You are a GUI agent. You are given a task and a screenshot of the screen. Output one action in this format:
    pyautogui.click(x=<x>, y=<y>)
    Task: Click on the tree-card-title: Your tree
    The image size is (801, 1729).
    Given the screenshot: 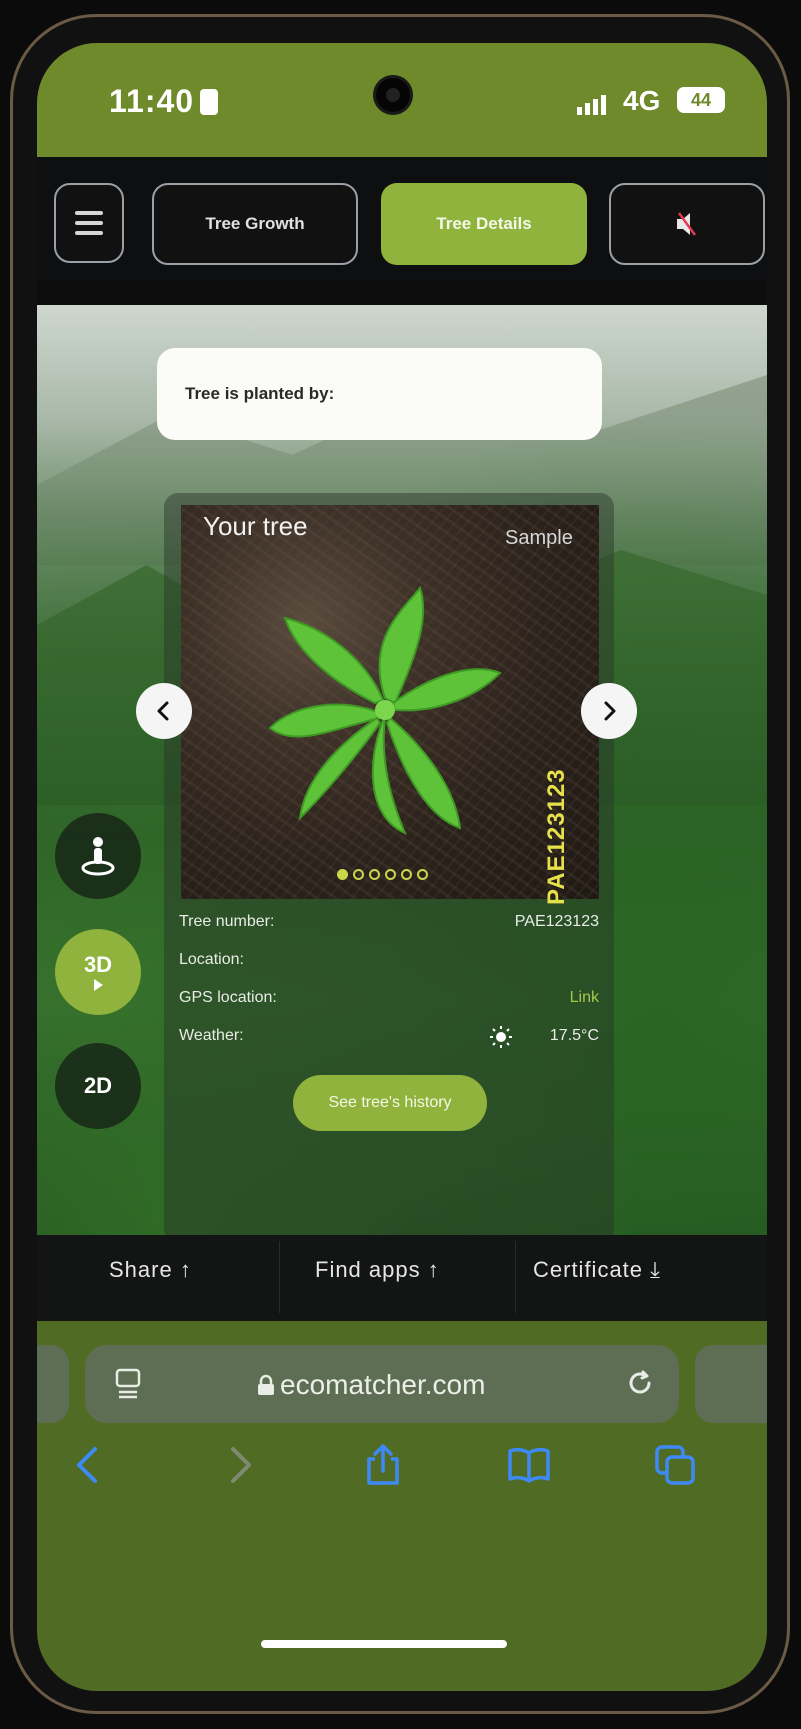 What is the action you would take?
    pyautogui.click(x=255, y=526)
    